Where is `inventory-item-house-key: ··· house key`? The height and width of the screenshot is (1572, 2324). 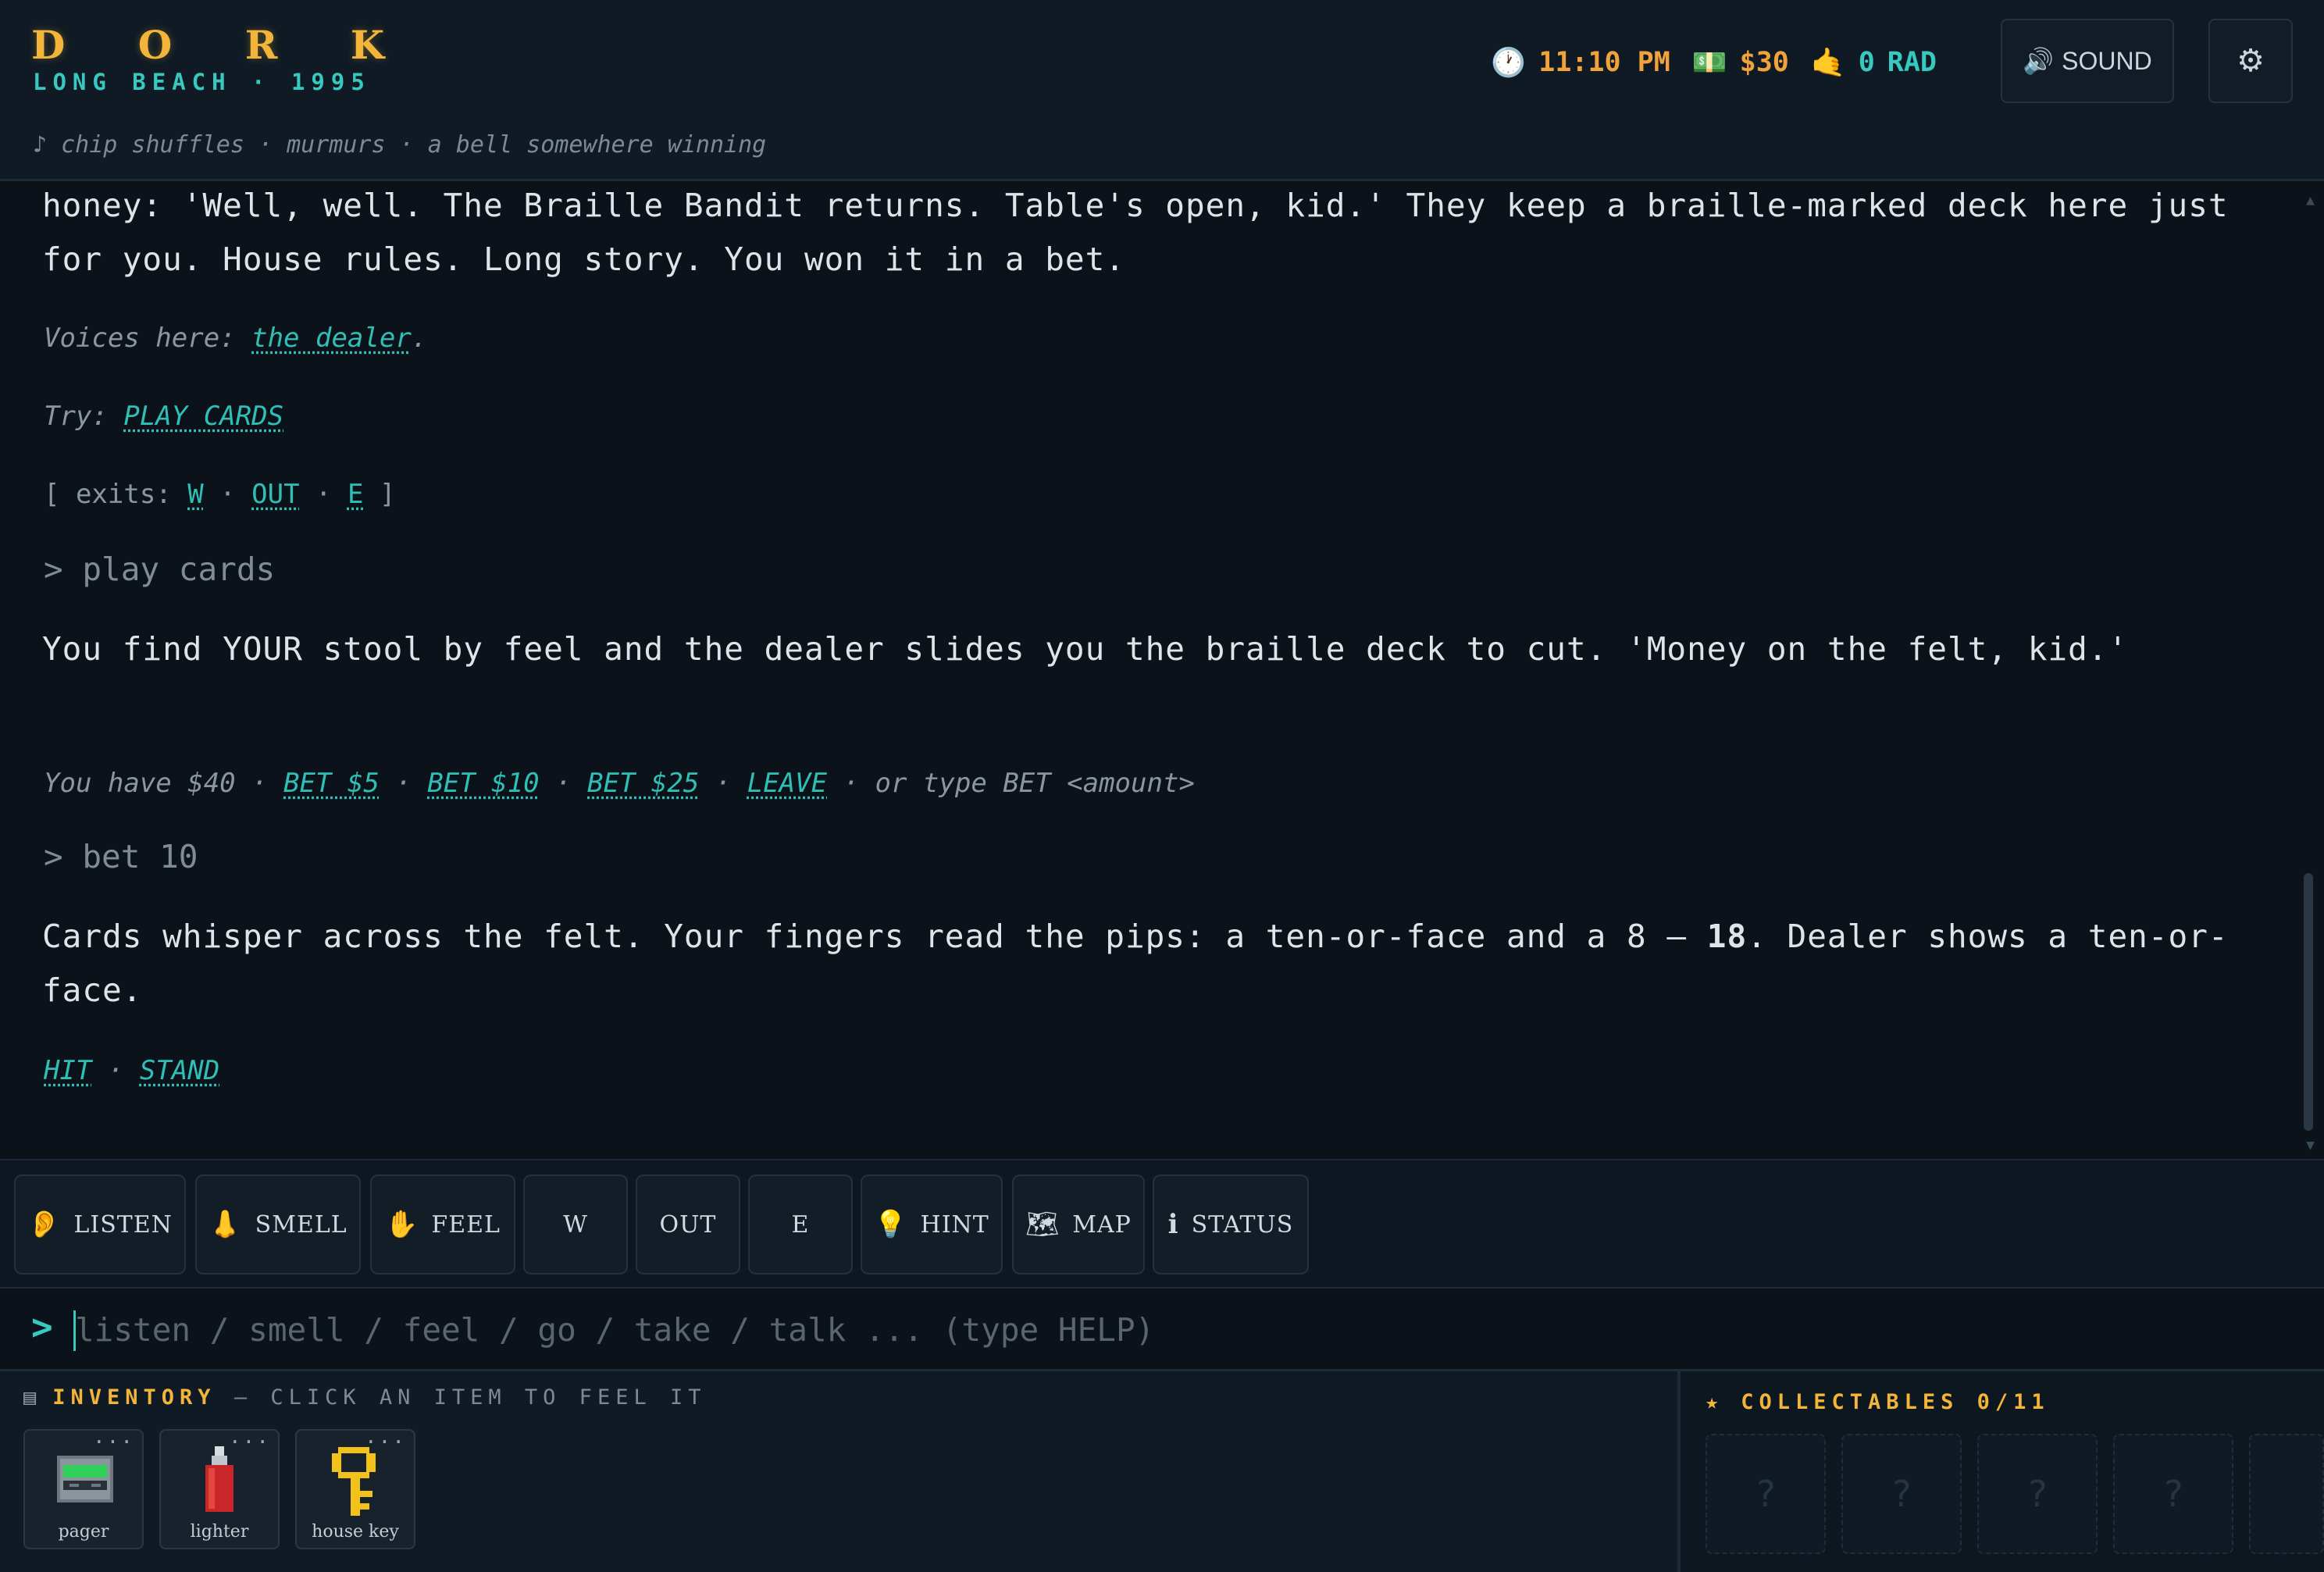
inventory-item-house-key: ··· house key is located at coordinates (355, 1489).